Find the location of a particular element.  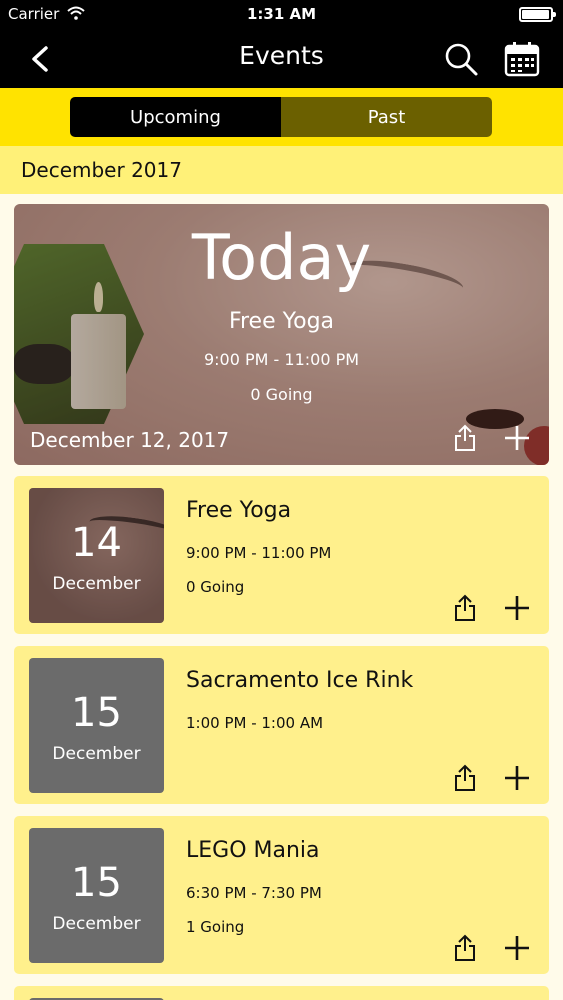

segment-bar: Upcoming Past is located at coordinates (281, 117).